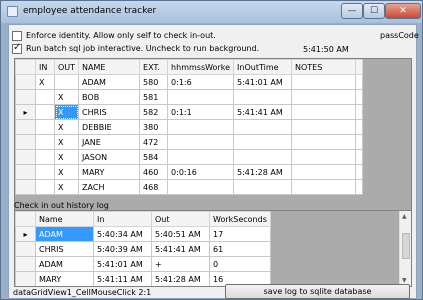  Describe the element at coordinates (324, 67) in the screenshot. I see `column-header: NOTES` at that location.